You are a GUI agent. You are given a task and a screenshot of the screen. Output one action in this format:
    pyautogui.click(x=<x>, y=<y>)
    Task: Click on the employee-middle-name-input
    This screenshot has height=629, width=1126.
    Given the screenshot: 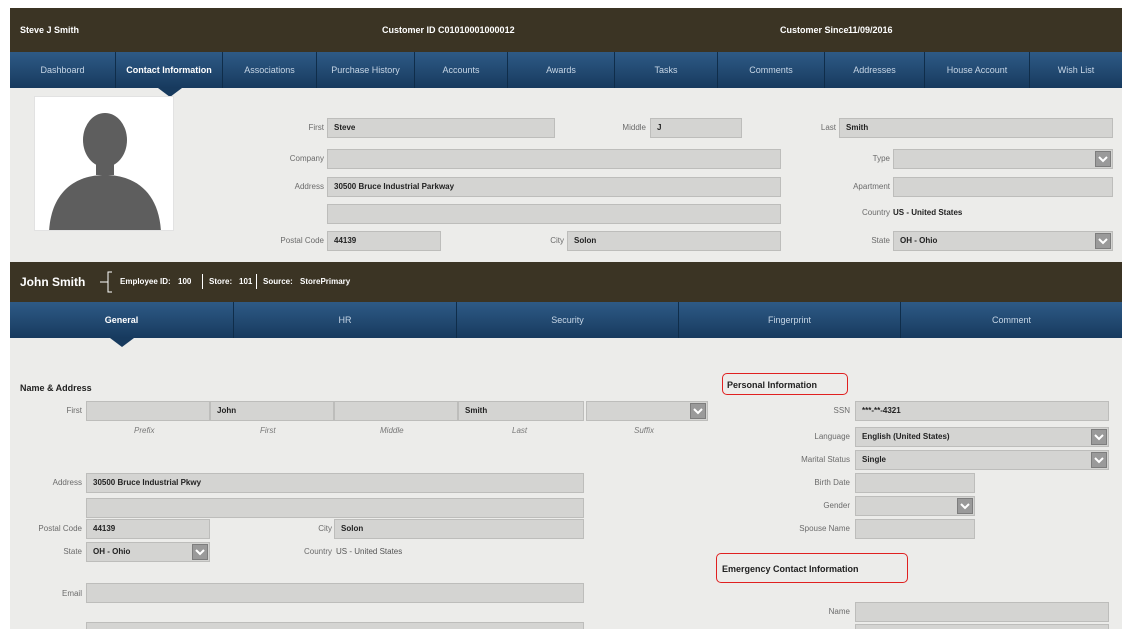 What is the action you would take?
    pyautogui.click(x=396, y=411)
    